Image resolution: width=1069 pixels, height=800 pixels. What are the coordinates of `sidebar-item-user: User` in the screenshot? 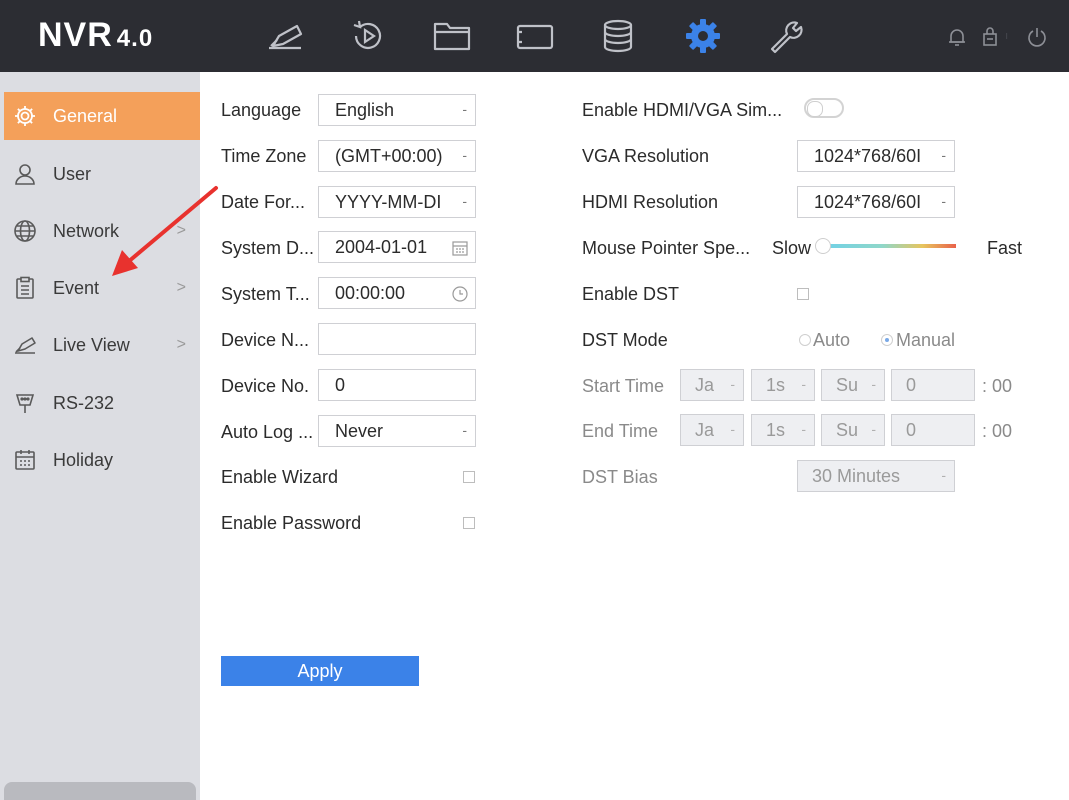 It's located at (102, 174).